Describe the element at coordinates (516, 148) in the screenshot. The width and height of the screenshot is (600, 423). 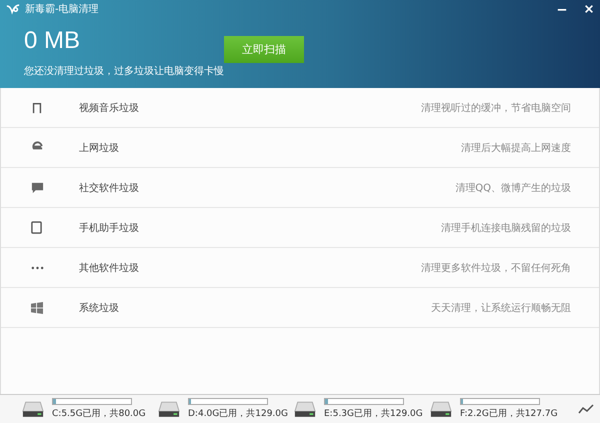
I see `category-description: 清理后大幅提高上网速度` at that location.